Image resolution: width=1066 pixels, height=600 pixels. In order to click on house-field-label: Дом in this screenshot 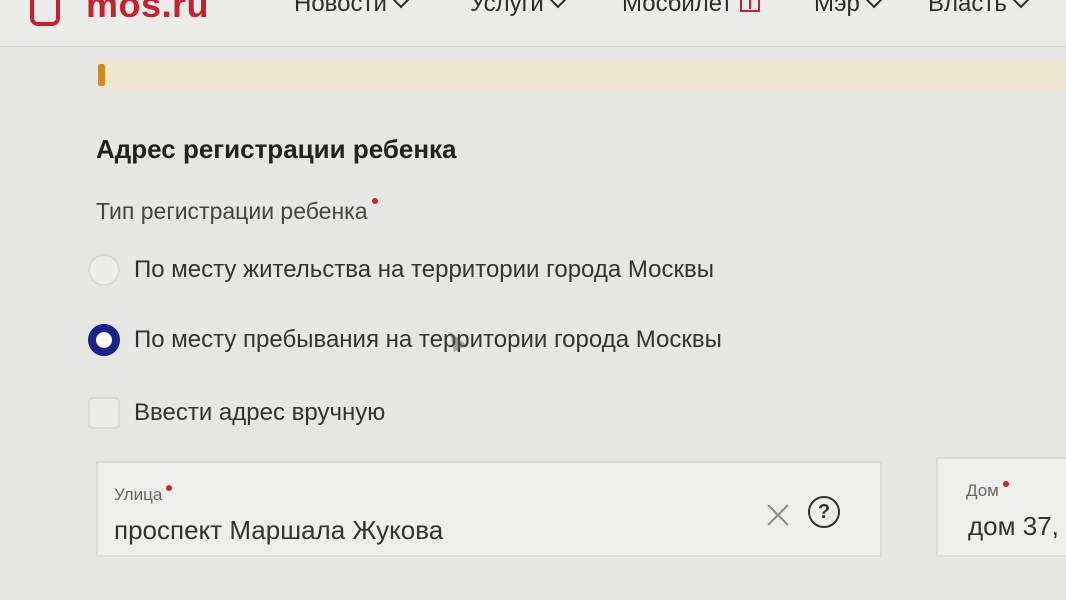, I will do `click(987, 491)`.